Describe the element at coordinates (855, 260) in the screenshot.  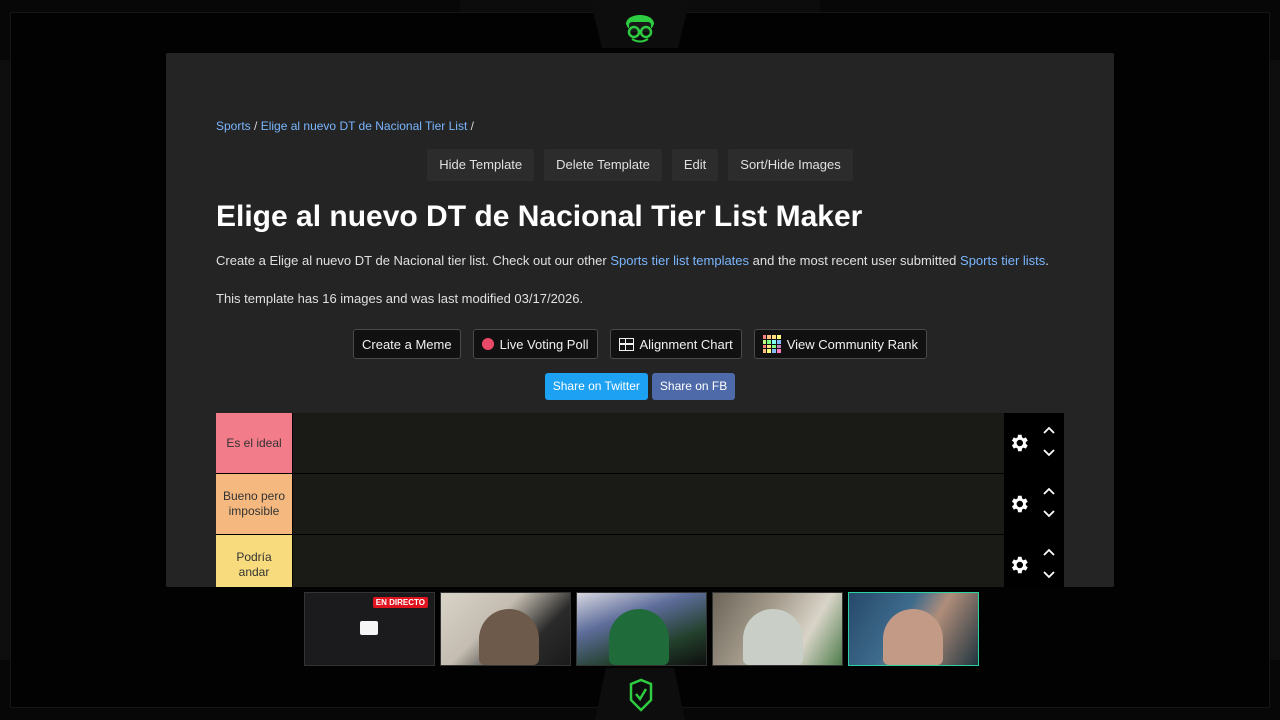
I see `description-text: and the most recent user submitted` at that location.